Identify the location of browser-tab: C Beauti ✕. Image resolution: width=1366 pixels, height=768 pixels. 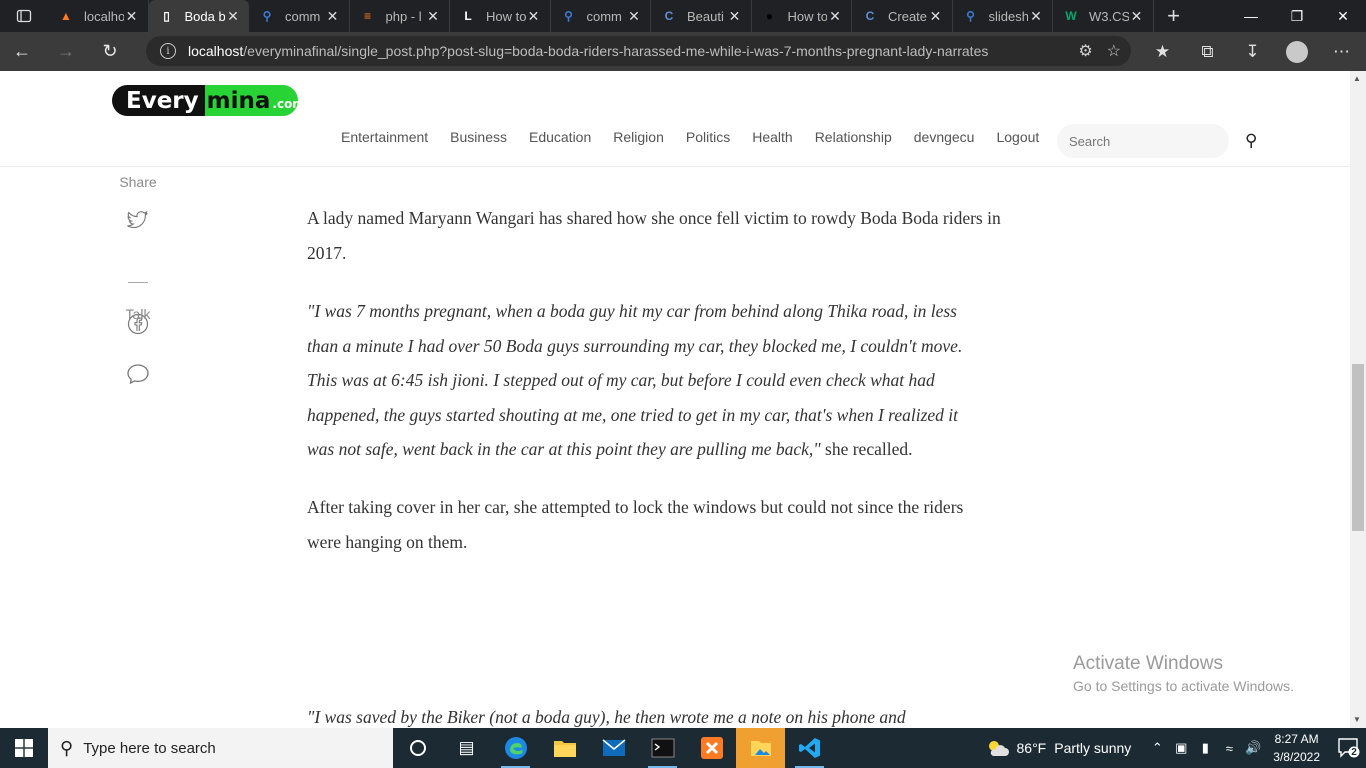
(701, 16).